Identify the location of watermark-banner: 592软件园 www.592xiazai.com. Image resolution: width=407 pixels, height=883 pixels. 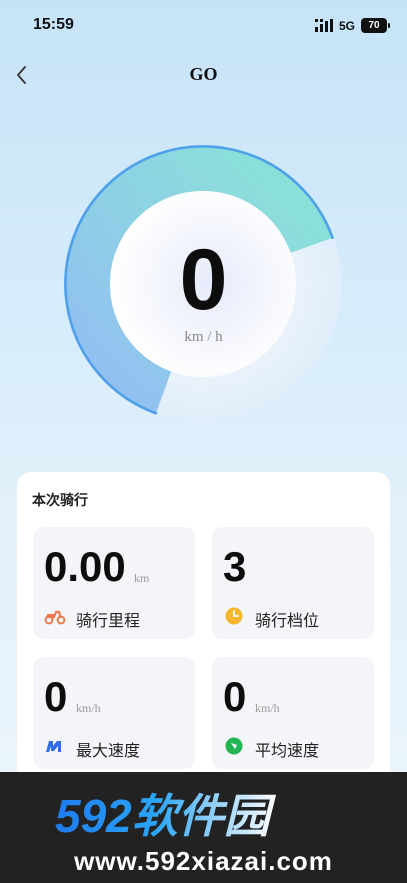
(203, 827).